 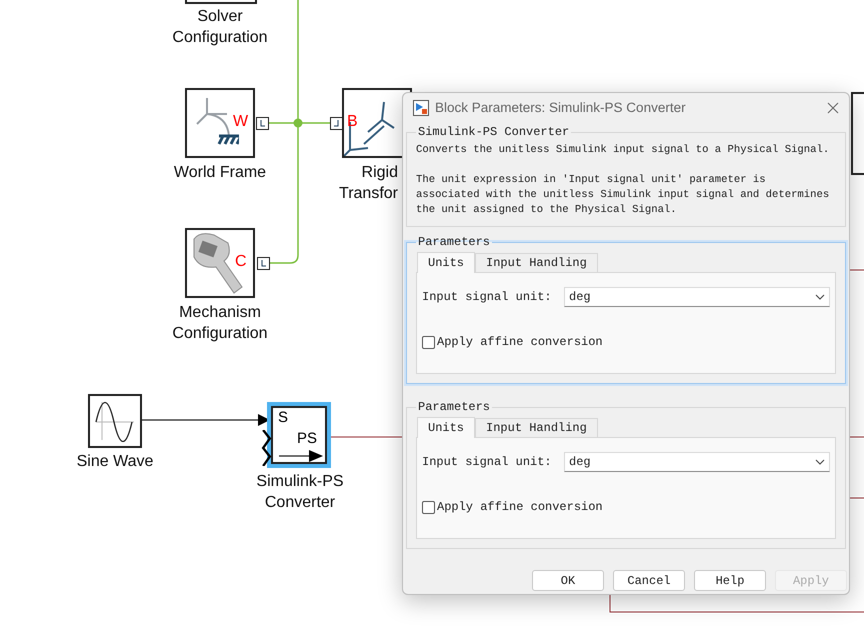 What do you see at coordinates (300, 482) in the screenshot?
I see `block-label: Simulink-PS` at bounding box center [300, 482].